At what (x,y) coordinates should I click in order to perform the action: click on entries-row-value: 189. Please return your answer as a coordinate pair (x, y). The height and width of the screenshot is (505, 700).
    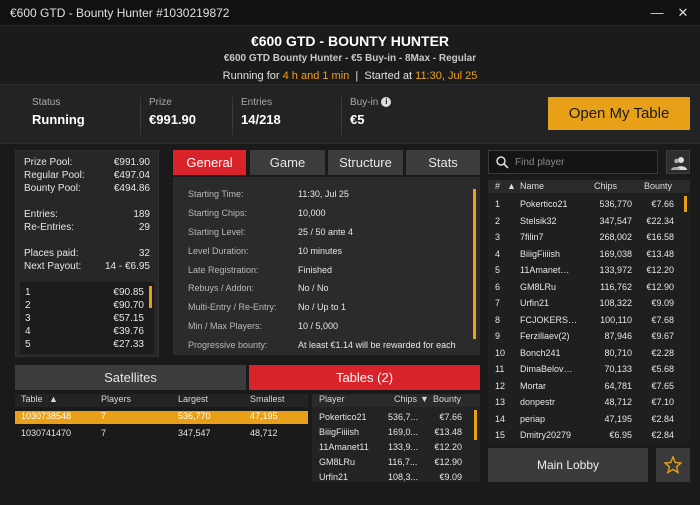
    Looking at the image, I should click on (141, 214).